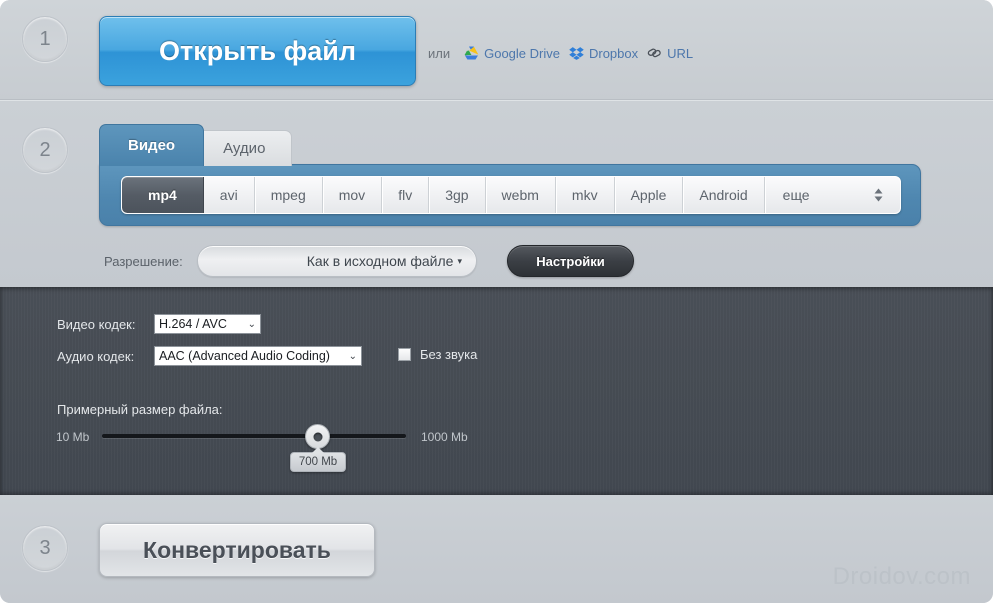 The height and width of the screenshot is (603, 993). What do you see at coordinates (45, 39) in the screenshot?
I see `step-number-1: 1` at bounding box center [45, 39].